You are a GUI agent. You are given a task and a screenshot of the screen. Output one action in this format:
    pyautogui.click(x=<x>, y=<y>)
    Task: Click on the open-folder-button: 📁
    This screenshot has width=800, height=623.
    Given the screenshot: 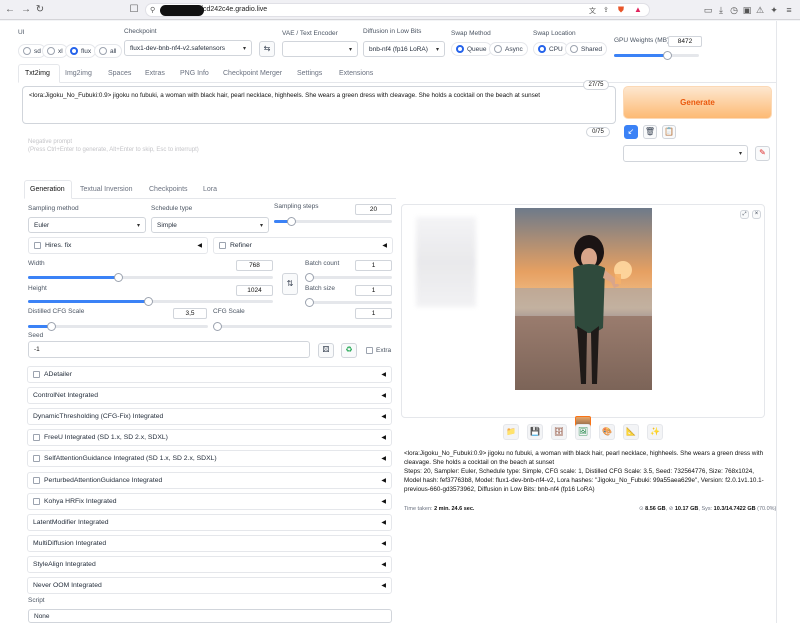 What is the action you would take?
    pyautogui.click(x=511, y=432)
    